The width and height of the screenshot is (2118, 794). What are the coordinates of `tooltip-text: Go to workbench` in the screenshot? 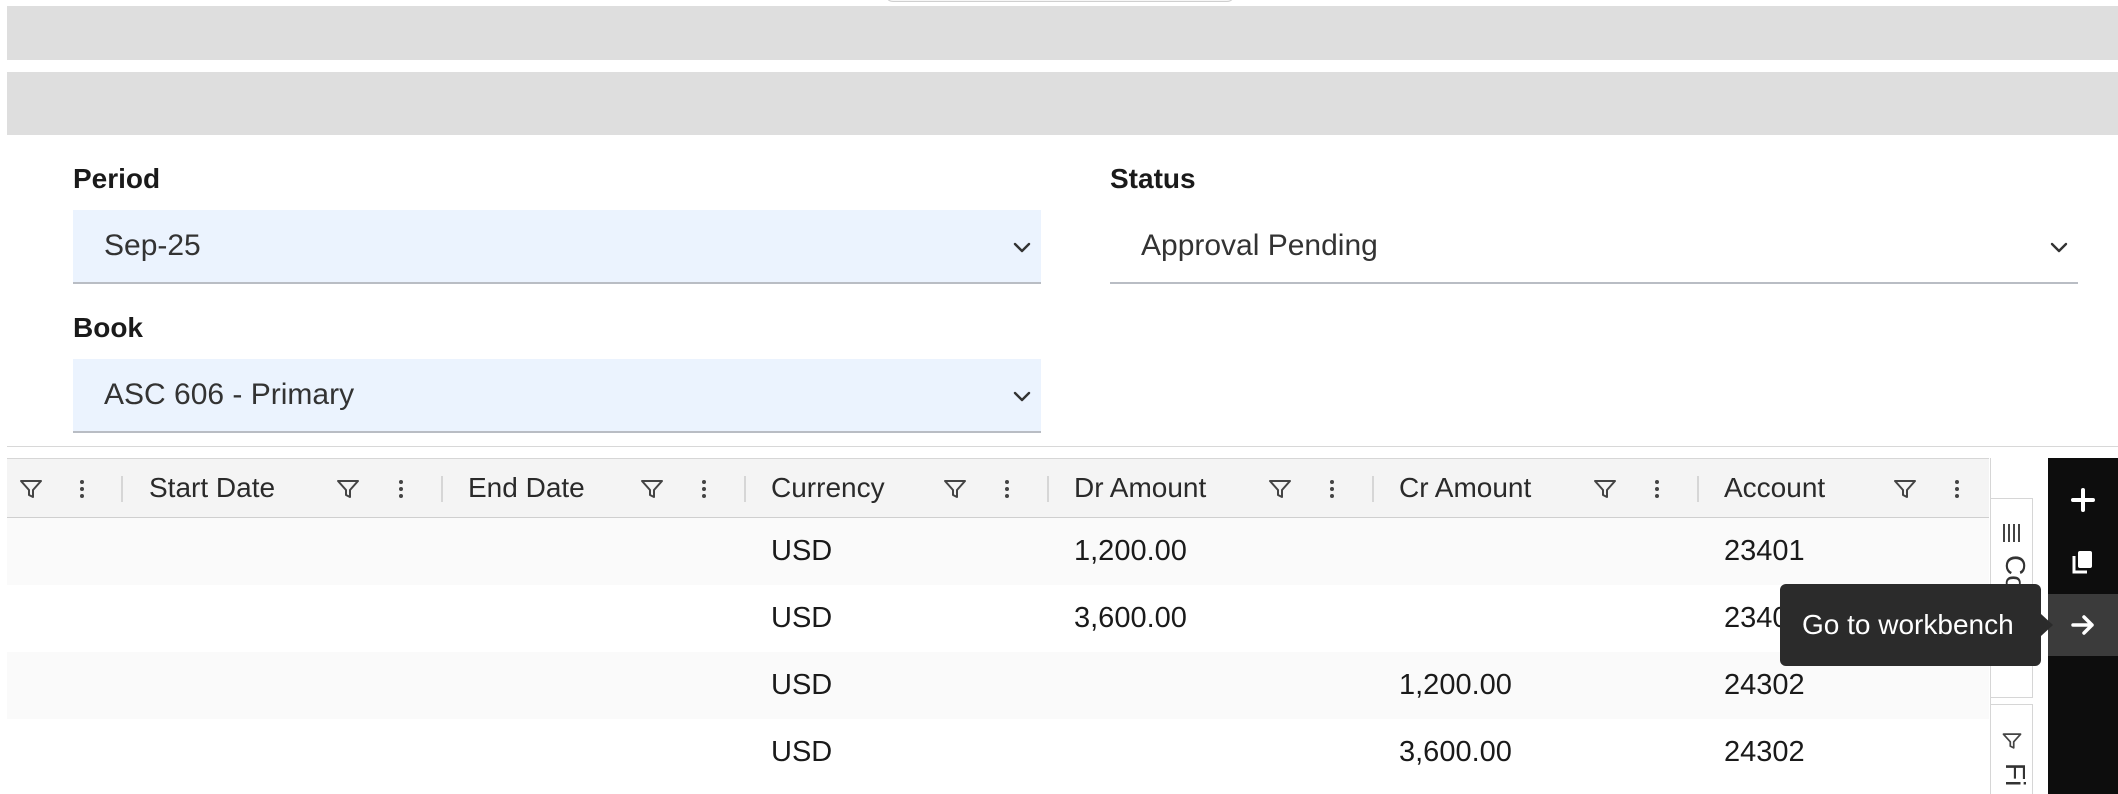 It's located at (1908, 624).